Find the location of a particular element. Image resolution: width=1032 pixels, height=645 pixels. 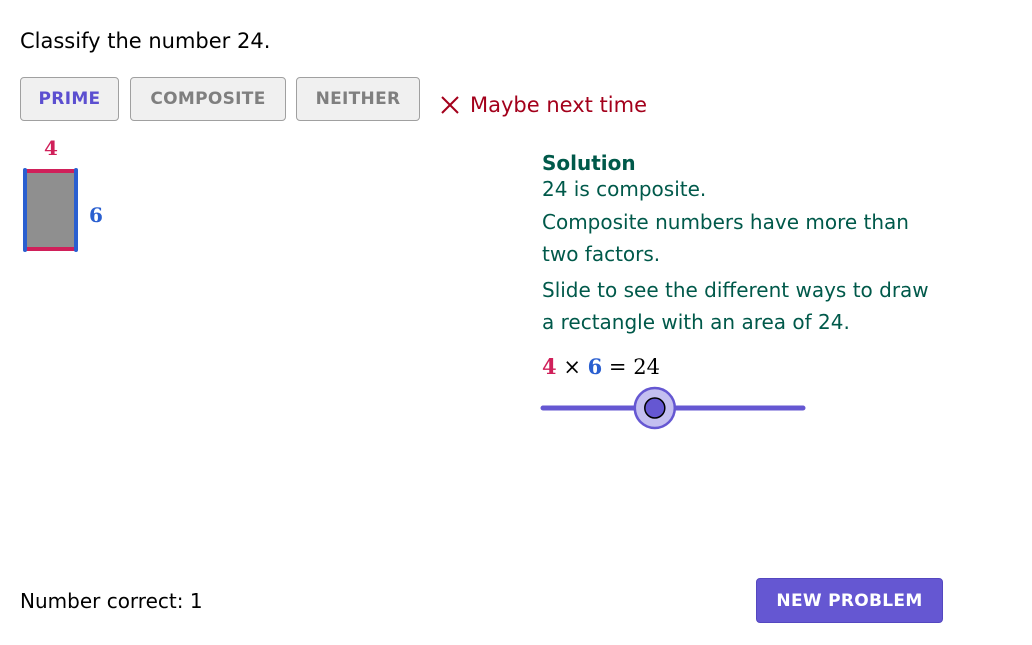

factor-equation: 4 × 6 = 24 is located at coordinates (601, 366).